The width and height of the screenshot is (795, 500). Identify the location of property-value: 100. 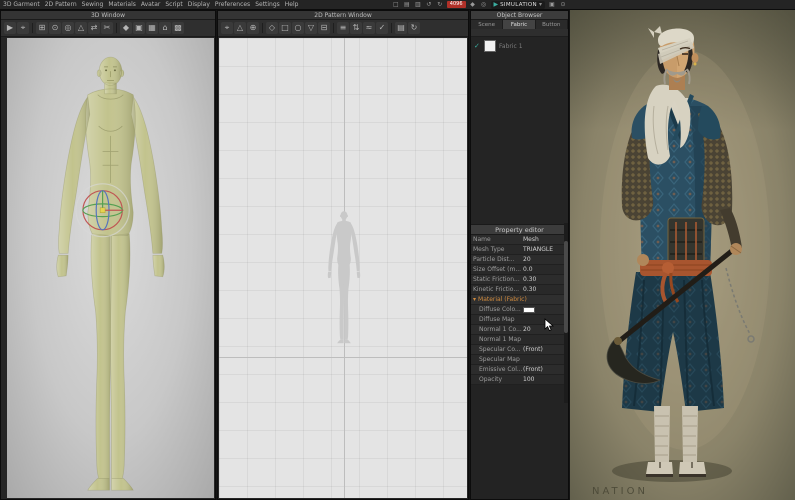
(544, 379).